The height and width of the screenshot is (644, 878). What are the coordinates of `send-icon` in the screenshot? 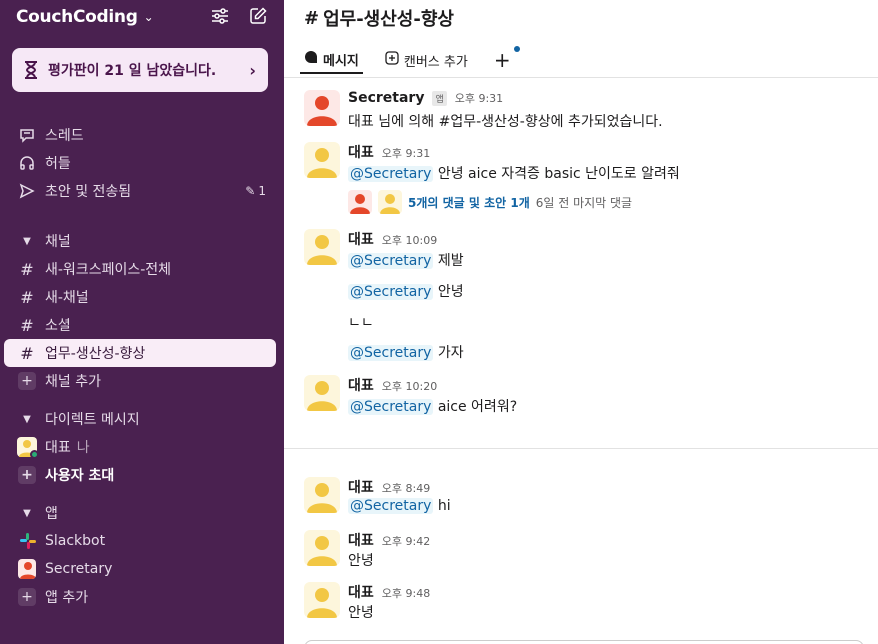 It's located at (27, 191).